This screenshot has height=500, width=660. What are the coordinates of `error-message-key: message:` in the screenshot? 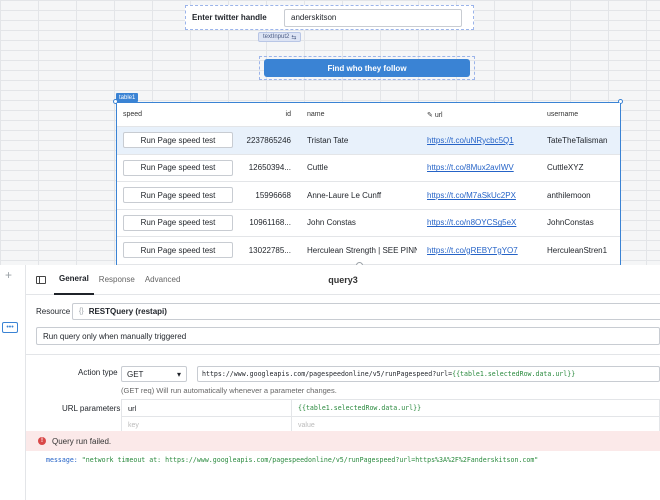 It's located at (62, 460).